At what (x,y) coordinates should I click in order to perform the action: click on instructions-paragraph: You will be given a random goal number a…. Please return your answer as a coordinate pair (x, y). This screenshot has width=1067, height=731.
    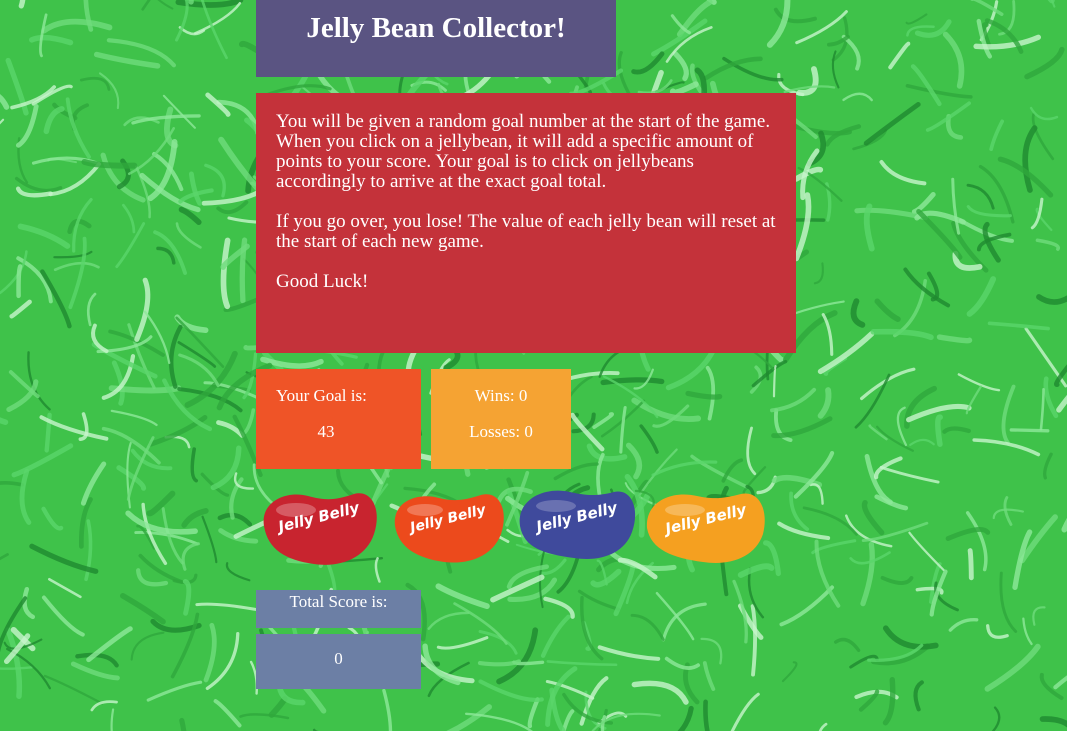
    Looking at the image, I should click on (523, 151).